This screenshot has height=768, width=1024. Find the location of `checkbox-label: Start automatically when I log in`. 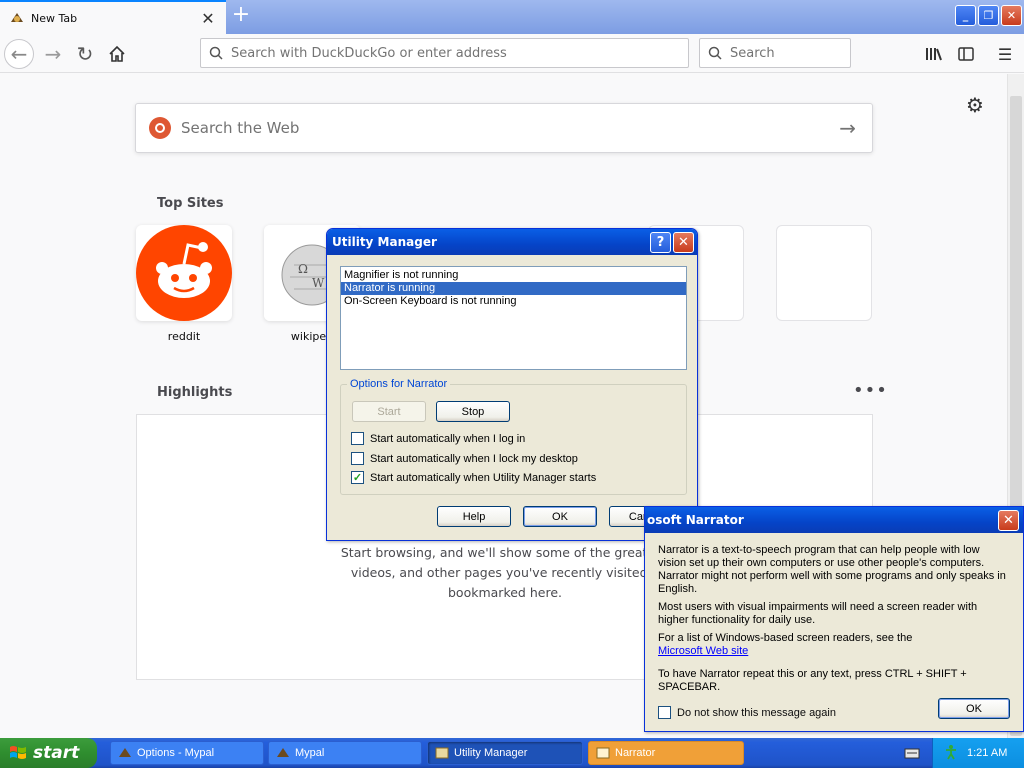

checkbox-label: Start automatically when I log in is located at coordinates (448, 438).